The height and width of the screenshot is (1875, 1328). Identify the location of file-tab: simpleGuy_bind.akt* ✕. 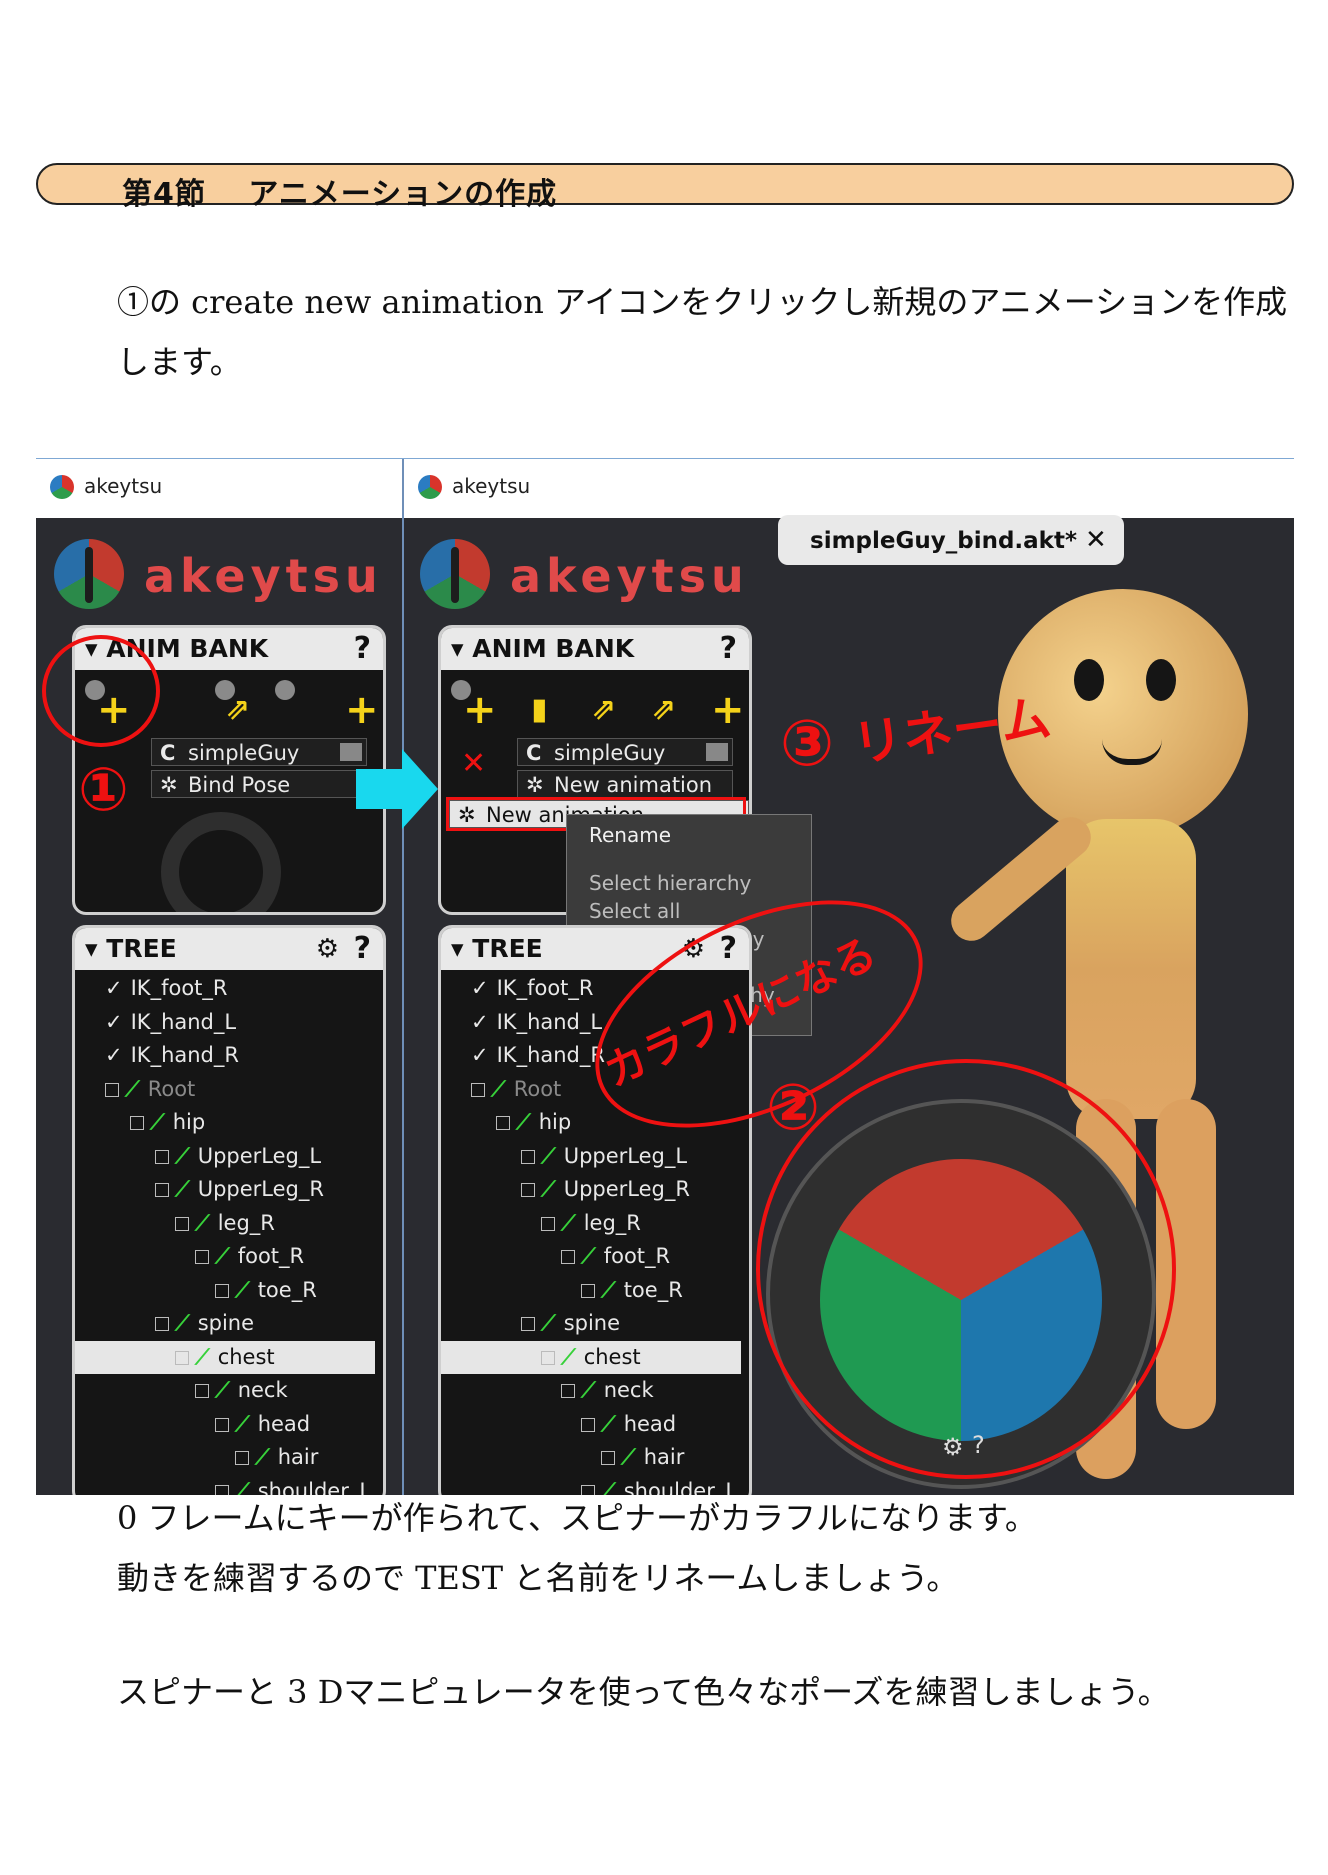
(951, 540).